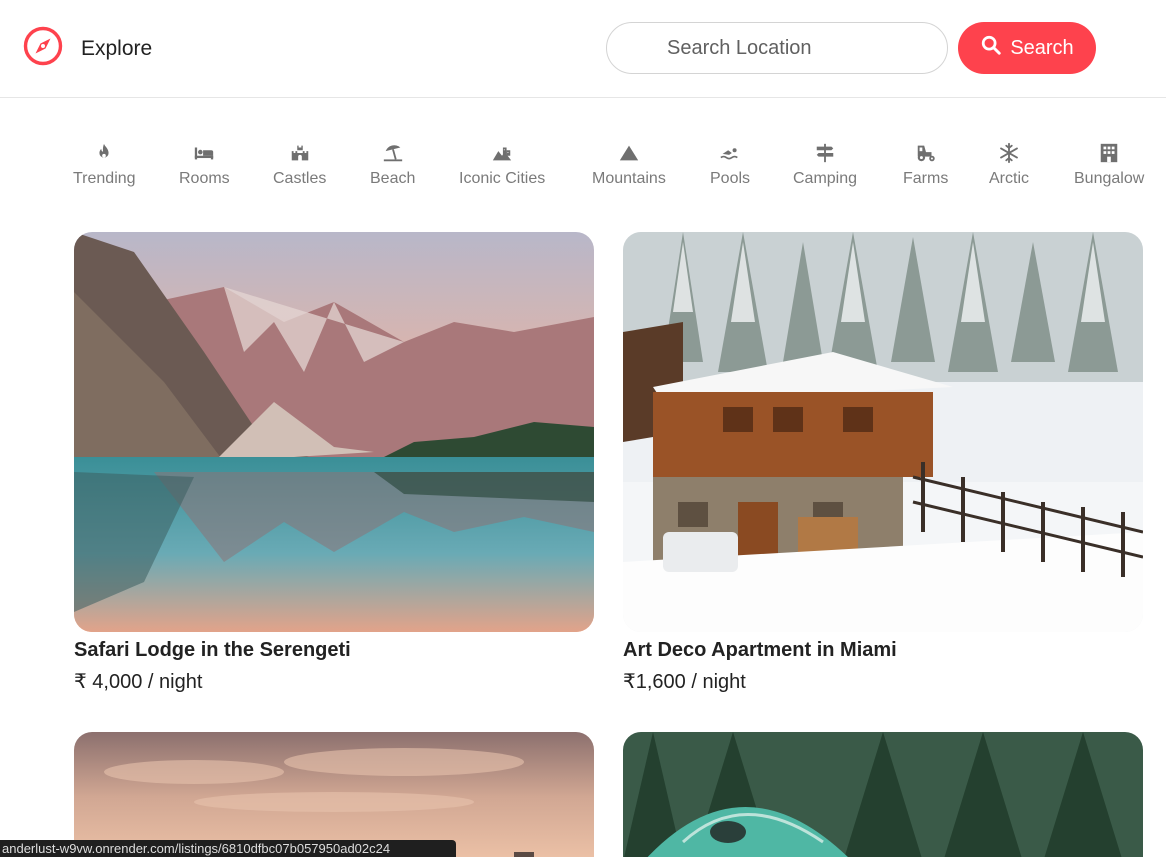 This screenshot has width=1166, height=857. What do you see at coordinates (1042, 47) in the screenshot?
I see `search-button-label: Search` at bounding box center [1042, 47].